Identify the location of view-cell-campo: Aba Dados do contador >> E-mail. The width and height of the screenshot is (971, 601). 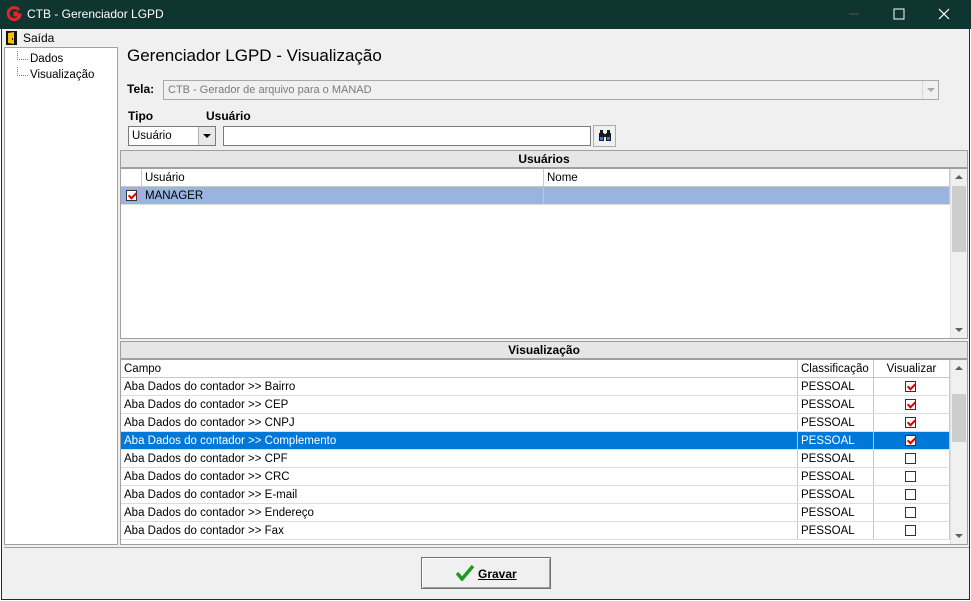
(459, 494).